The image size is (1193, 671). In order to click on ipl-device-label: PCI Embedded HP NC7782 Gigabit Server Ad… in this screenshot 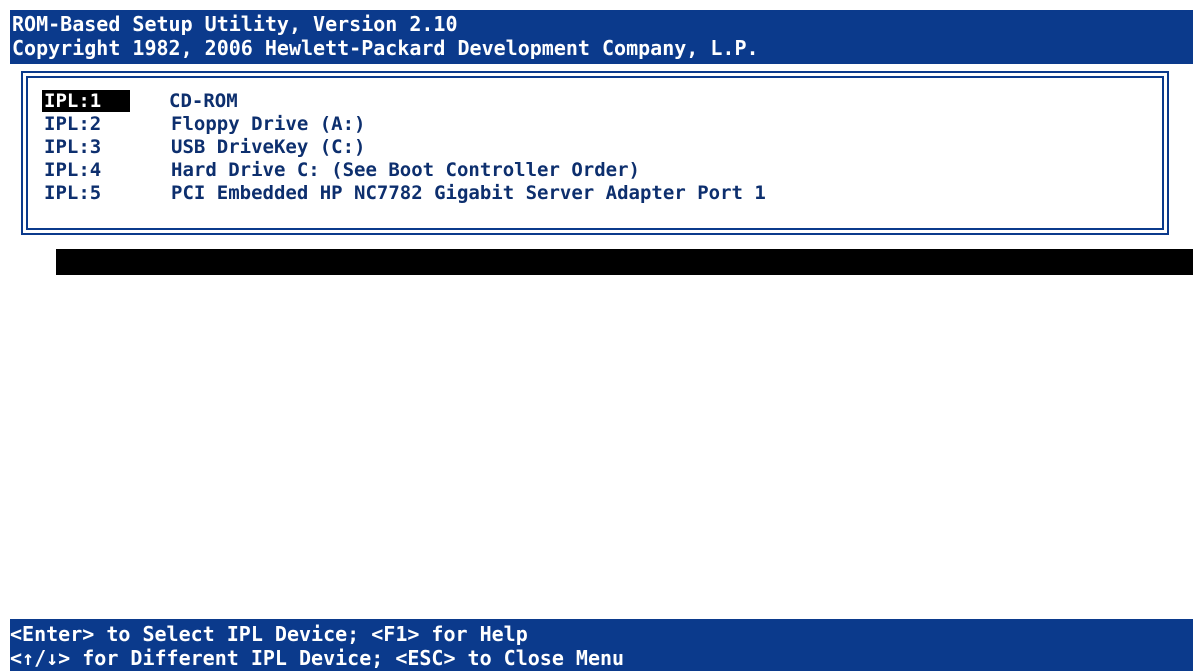, I will do `click(468, 193)`.